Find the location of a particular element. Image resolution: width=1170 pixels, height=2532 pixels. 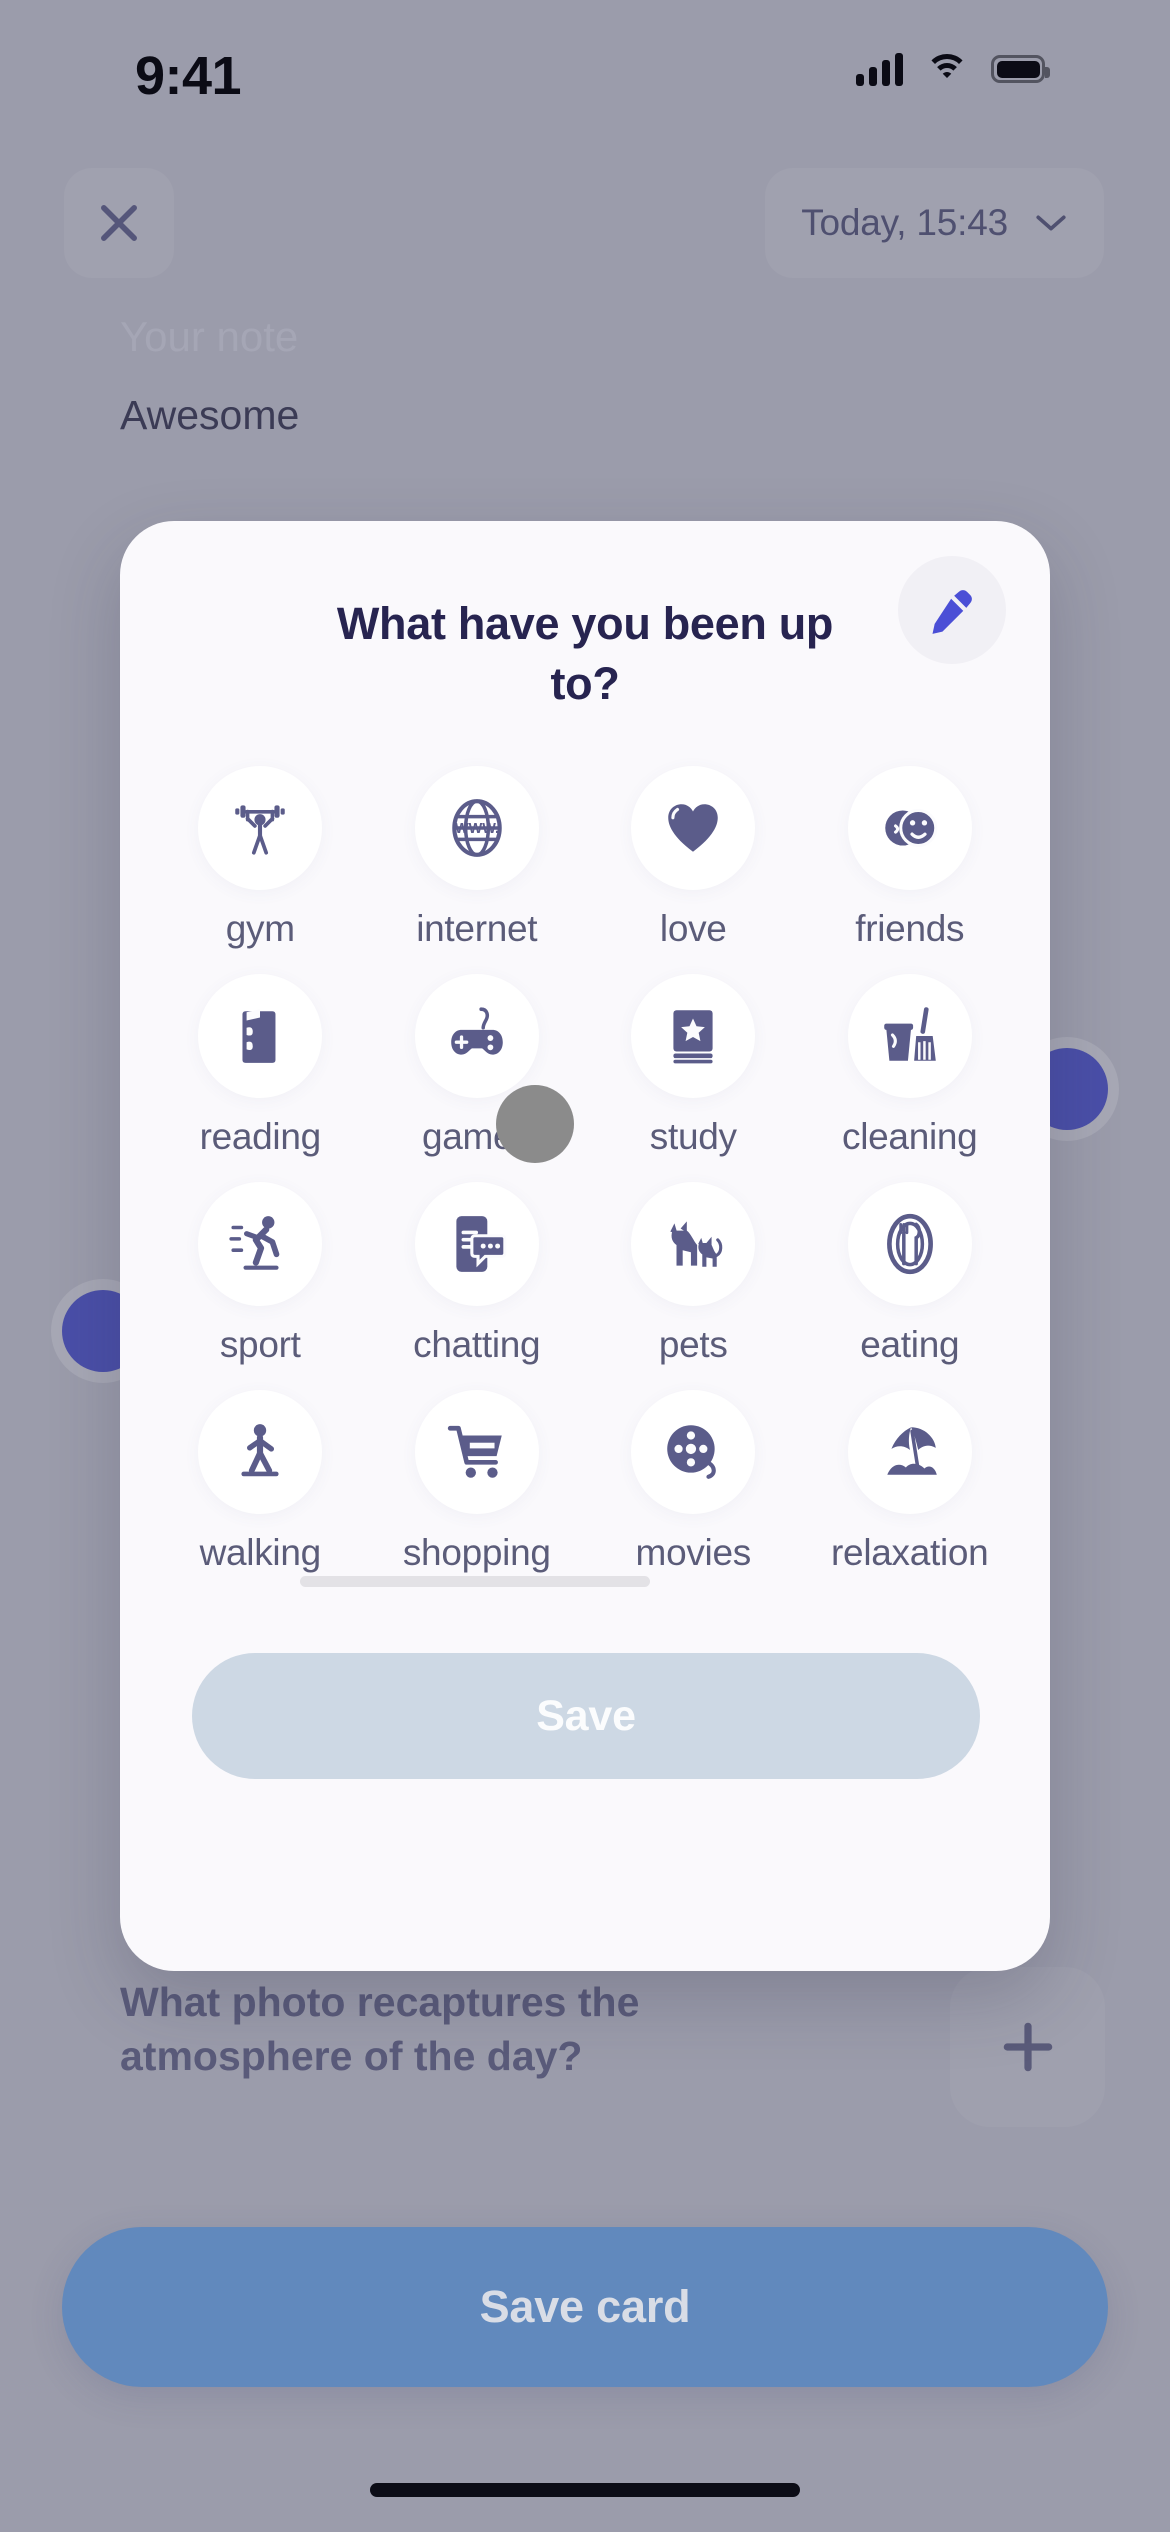

plus-icon is located at coordinates (1027, 2047).